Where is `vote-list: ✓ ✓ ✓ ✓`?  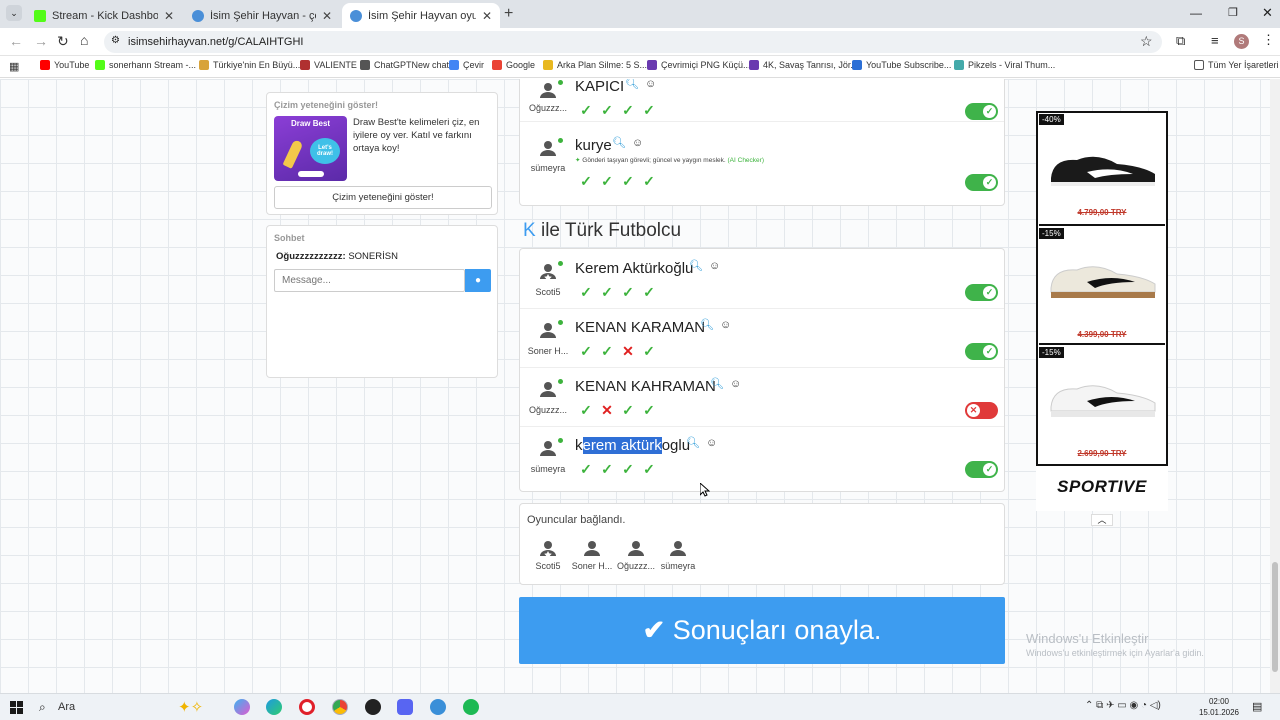
vote-list: ✓ ✓ ✓ ✓ is located at coordinates (617, 110).